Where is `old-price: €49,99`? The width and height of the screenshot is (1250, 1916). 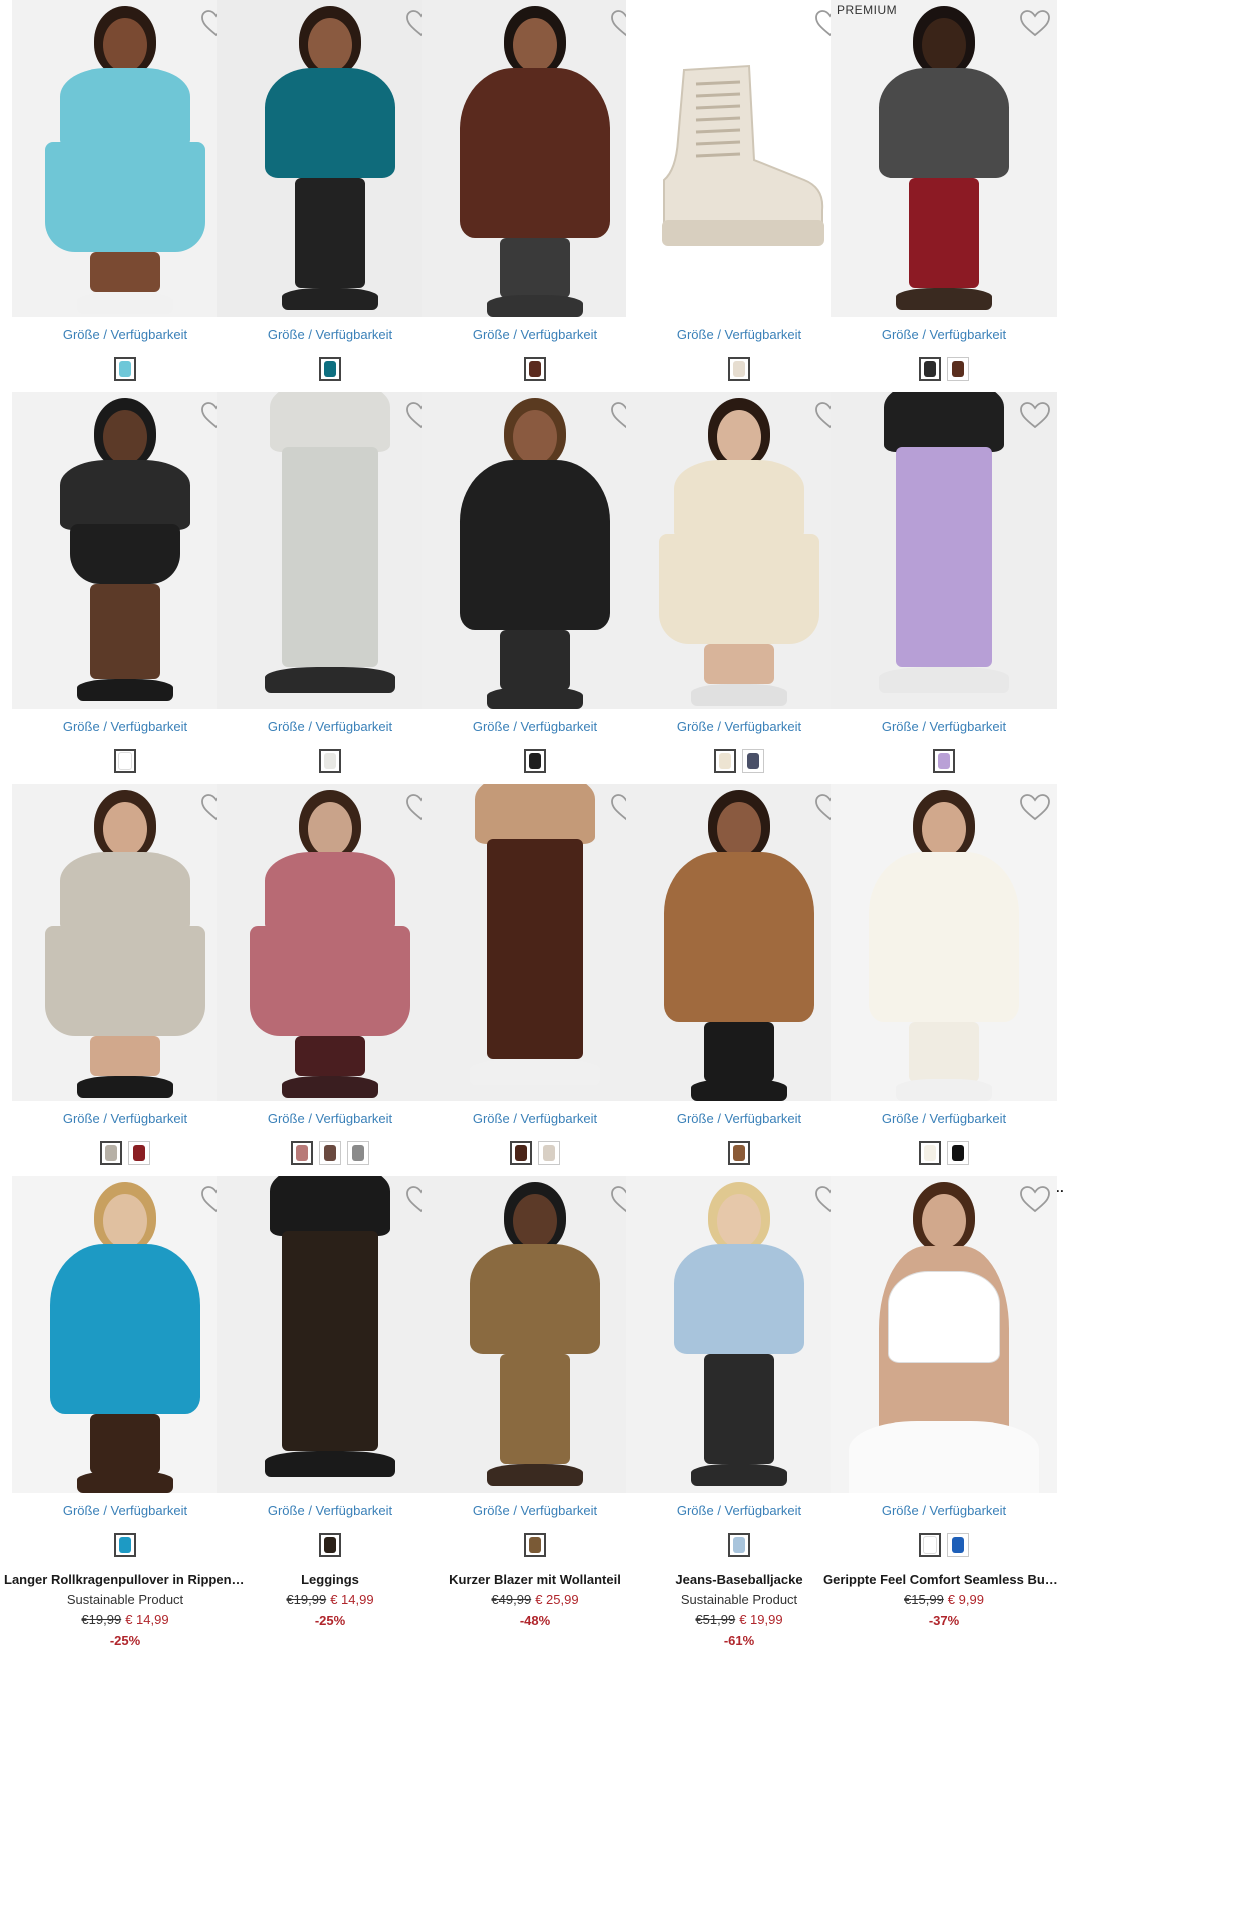
old-price: €49,99 is located at coordinates (511, 1599).